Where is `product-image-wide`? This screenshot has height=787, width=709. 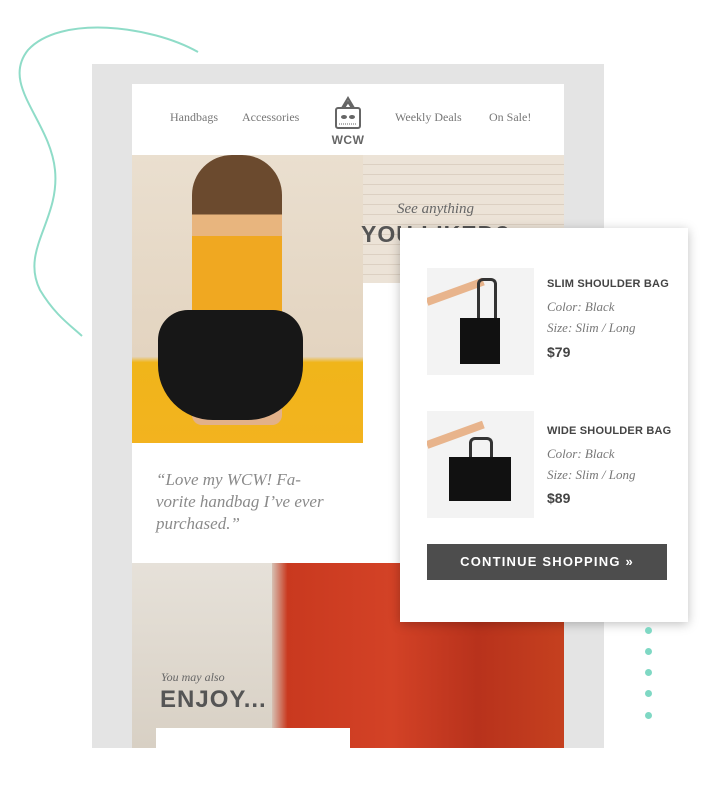 product-image-wide is located at coordinates (480, 464).